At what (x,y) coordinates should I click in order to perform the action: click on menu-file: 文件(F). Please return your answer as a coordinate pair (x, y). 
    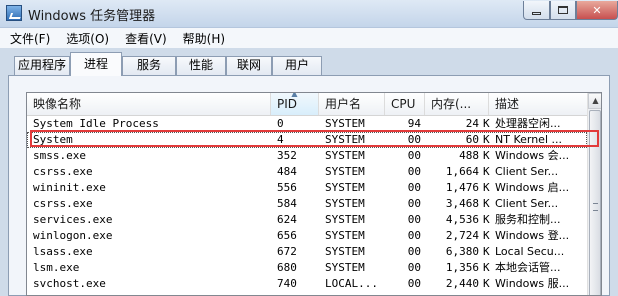
    Looking at the image, I should click on (30, 38).